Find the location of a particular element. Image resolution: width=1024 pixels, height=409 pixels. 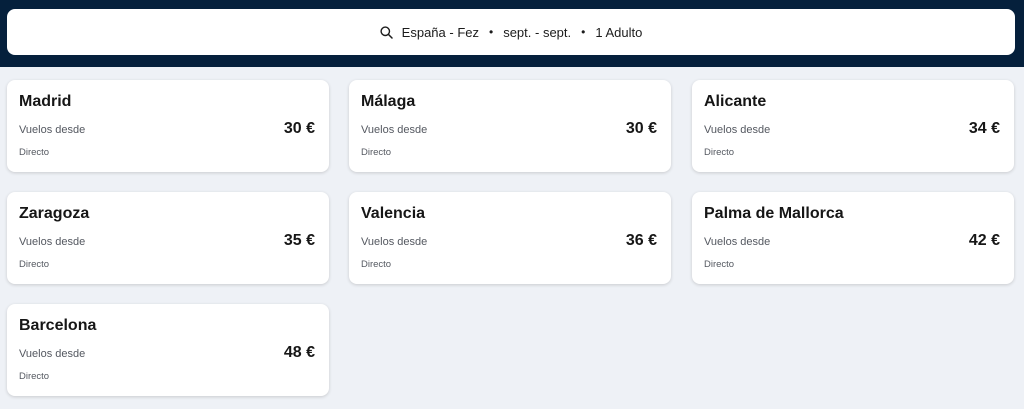

destination-city: Palma de Mallorca is located at coordinates (774, 213).